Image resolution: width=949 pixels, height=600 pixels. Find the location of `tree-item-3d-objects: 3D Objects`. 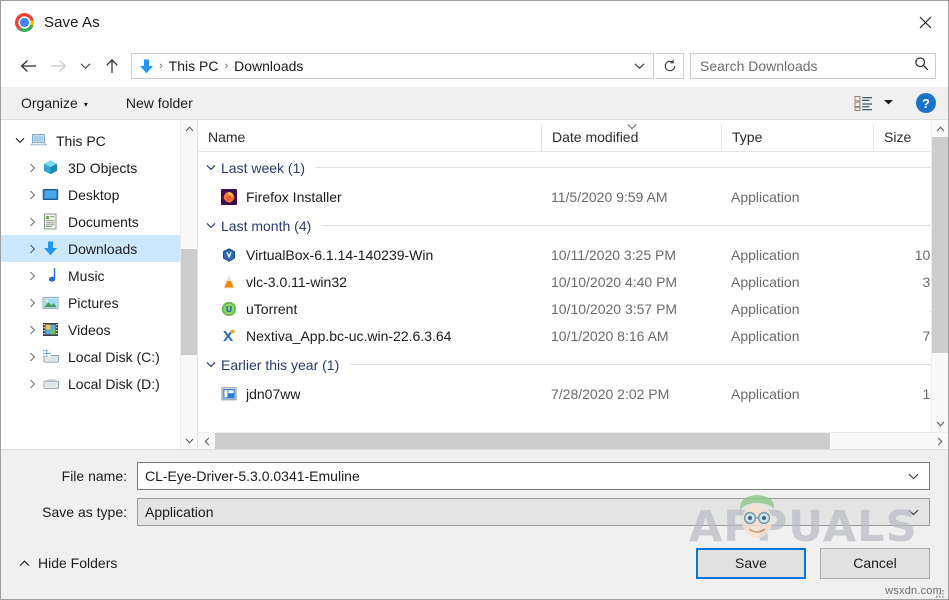

tree-item-3d-objects: 3D Objects is located at coordinates (99, 167).